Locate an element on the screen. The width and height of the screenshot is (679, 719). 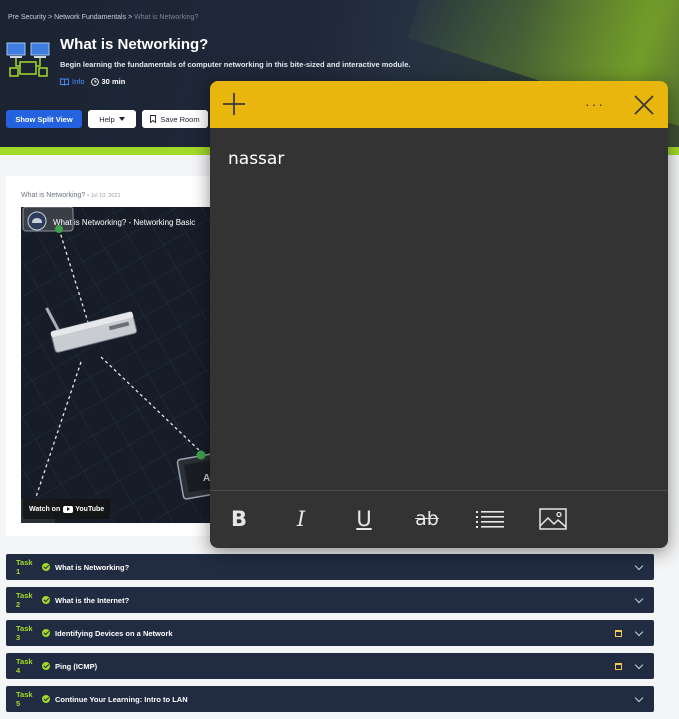
watch-on-youtube-button: Watch on YouTube is located at coordinates (67, 509).